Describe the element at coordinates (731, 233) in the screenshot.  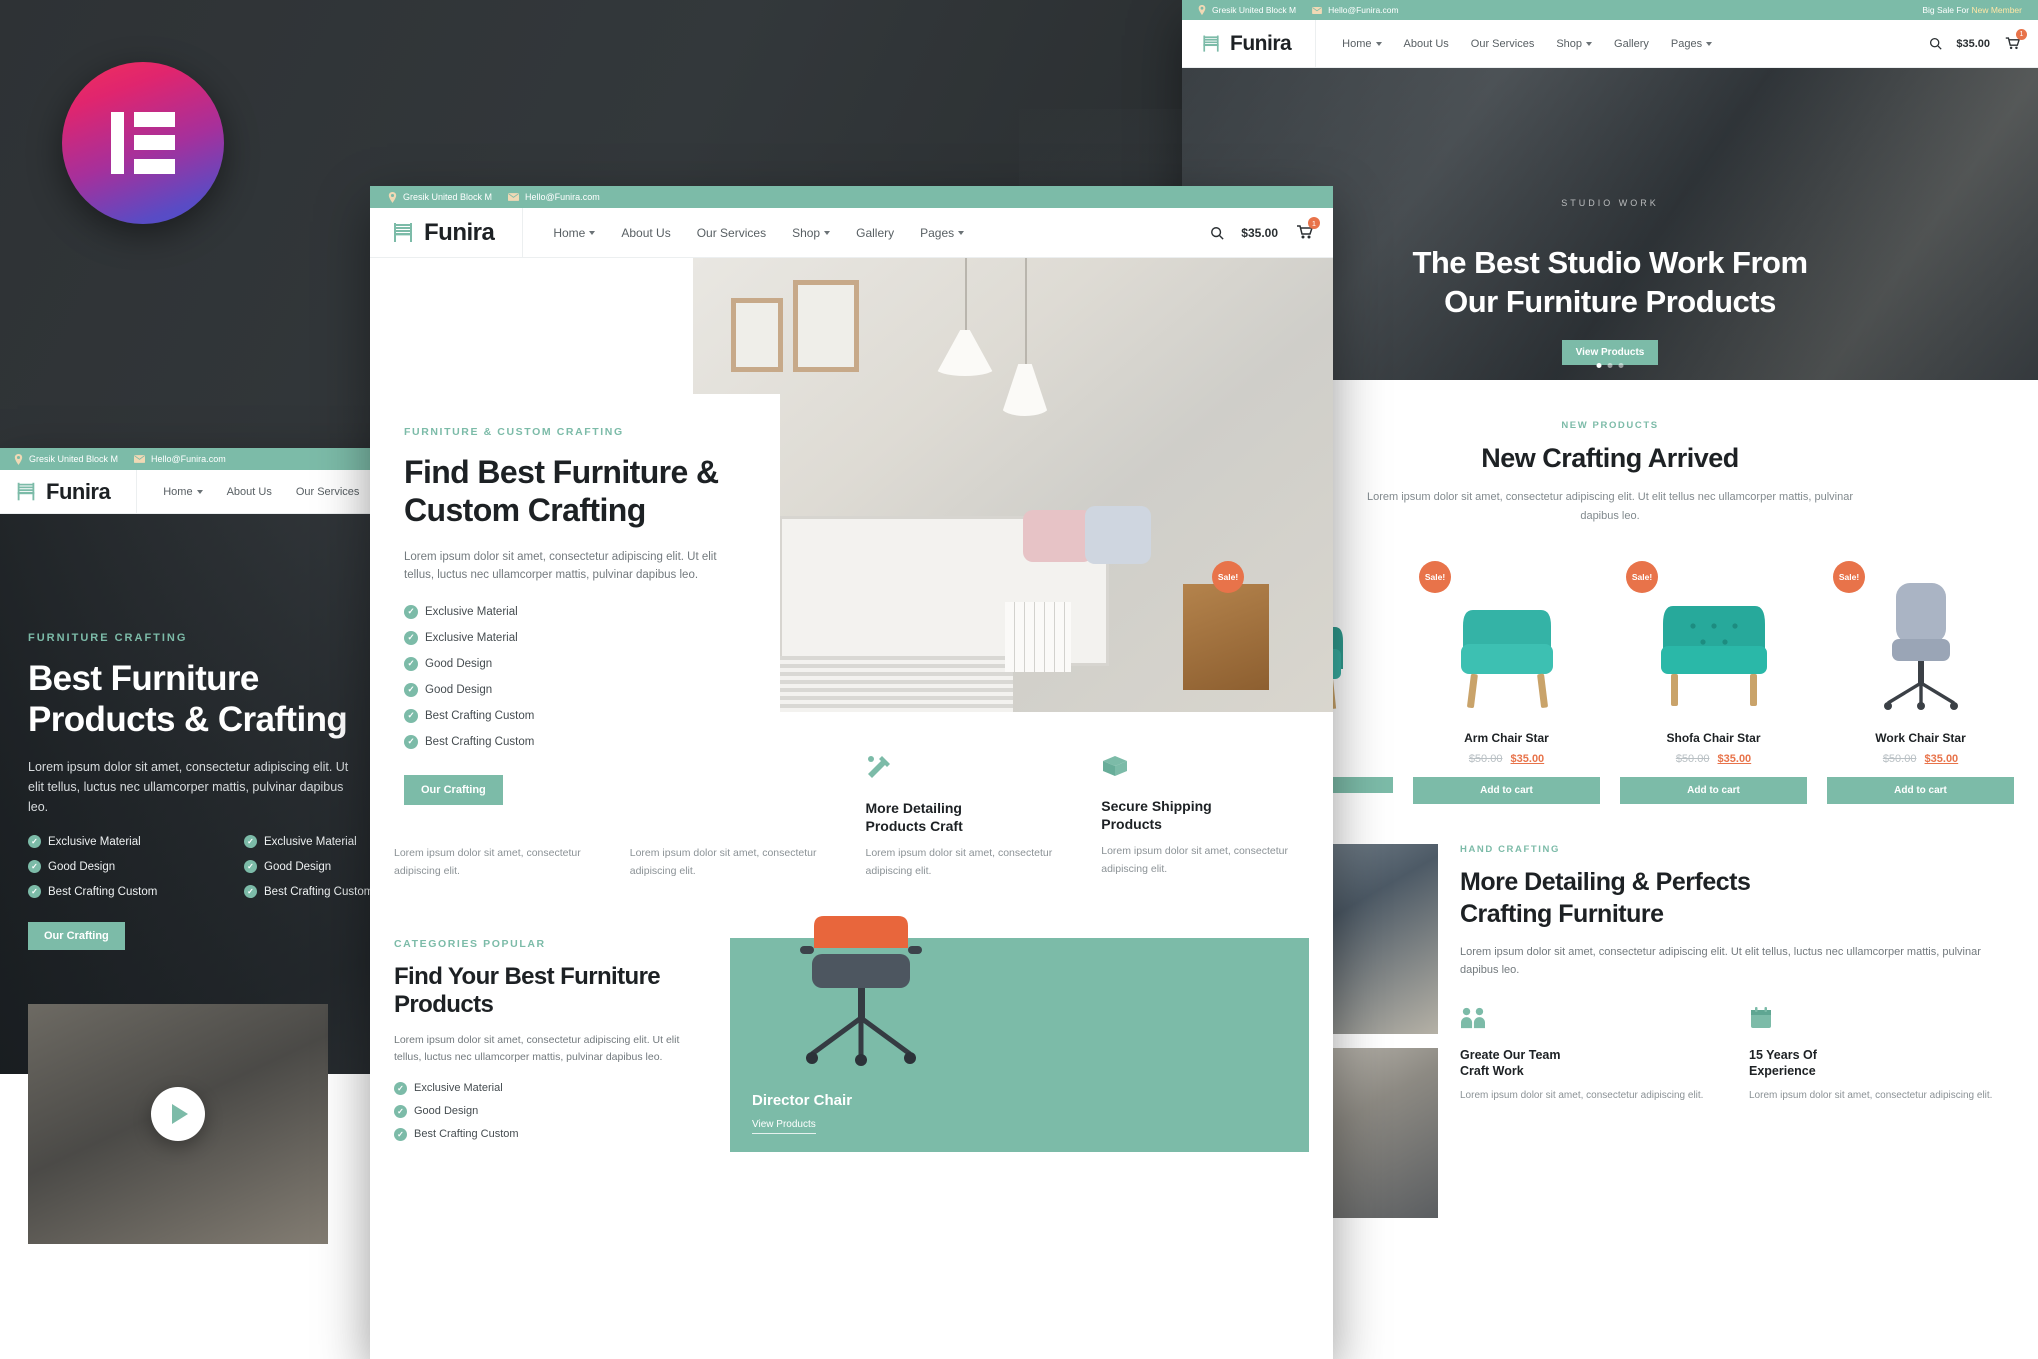
I see `center-menu-item-services: Our Services` at that location.